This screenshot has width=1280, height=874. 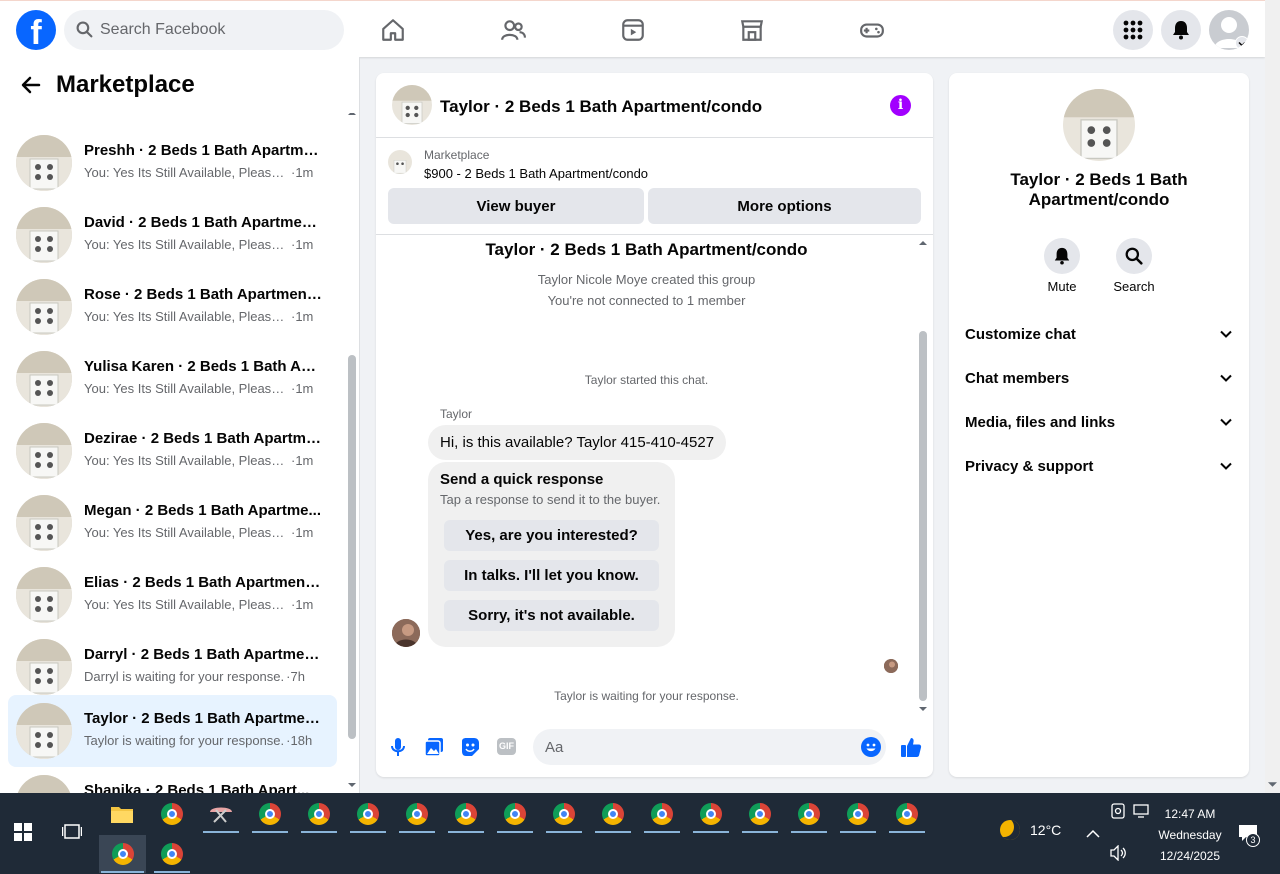 I want to click on volume-icon, so click(x=1119, y=855).